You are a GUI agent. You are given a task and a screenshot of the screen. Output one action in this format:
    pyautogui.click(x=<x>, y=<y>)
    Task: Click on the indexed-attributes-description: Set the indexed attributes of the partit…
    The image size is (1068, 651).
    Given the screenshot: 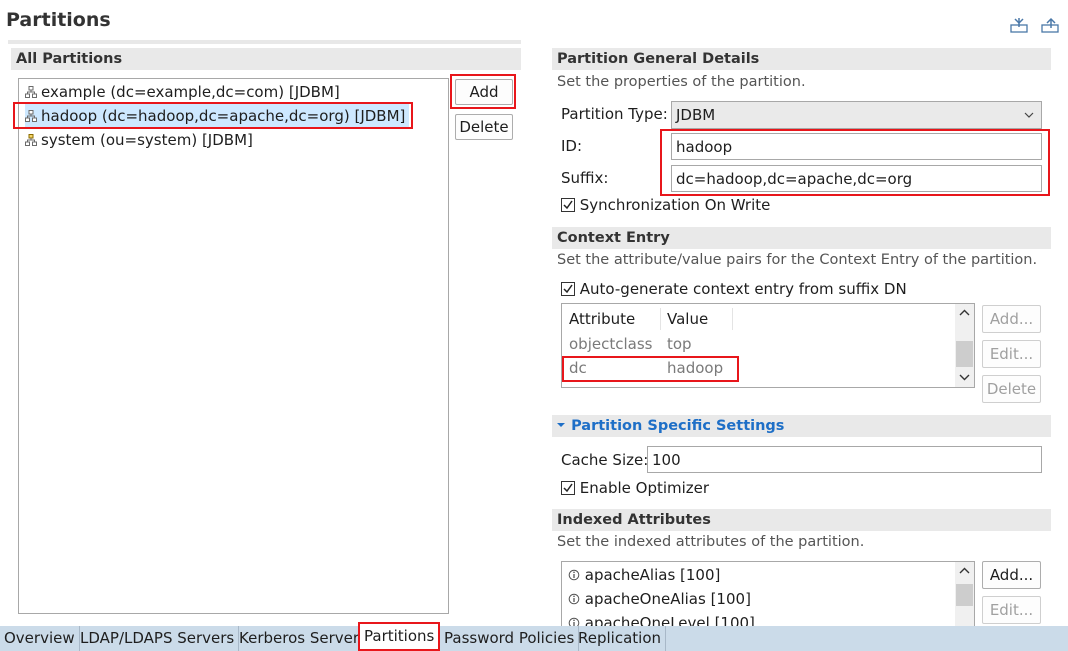 What is the action you would take?
    pyautogui.click(x=711, y=542)
    